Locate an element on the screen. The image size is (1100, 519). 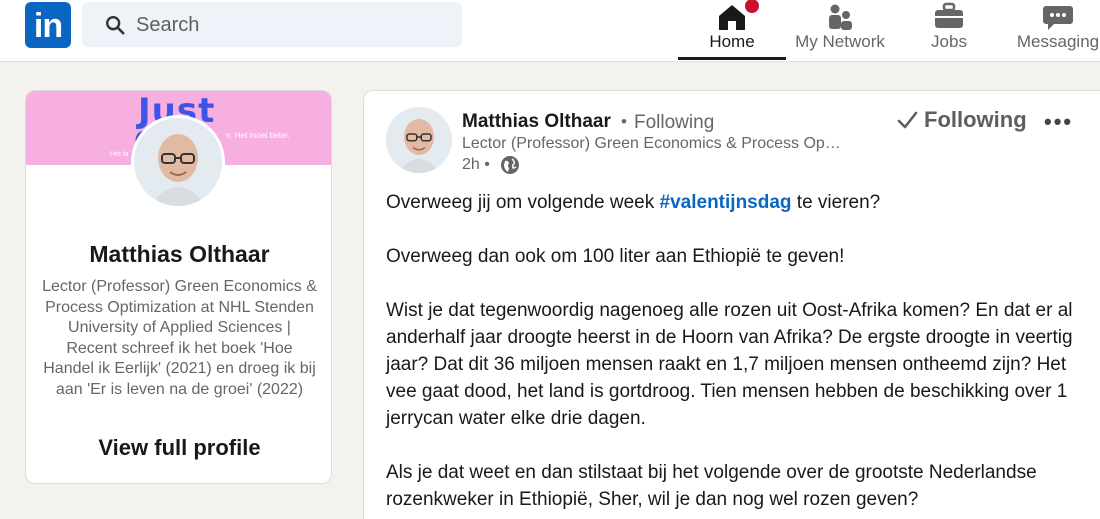
banner-small-text-left: Het la is located at coordinates (119, 154).